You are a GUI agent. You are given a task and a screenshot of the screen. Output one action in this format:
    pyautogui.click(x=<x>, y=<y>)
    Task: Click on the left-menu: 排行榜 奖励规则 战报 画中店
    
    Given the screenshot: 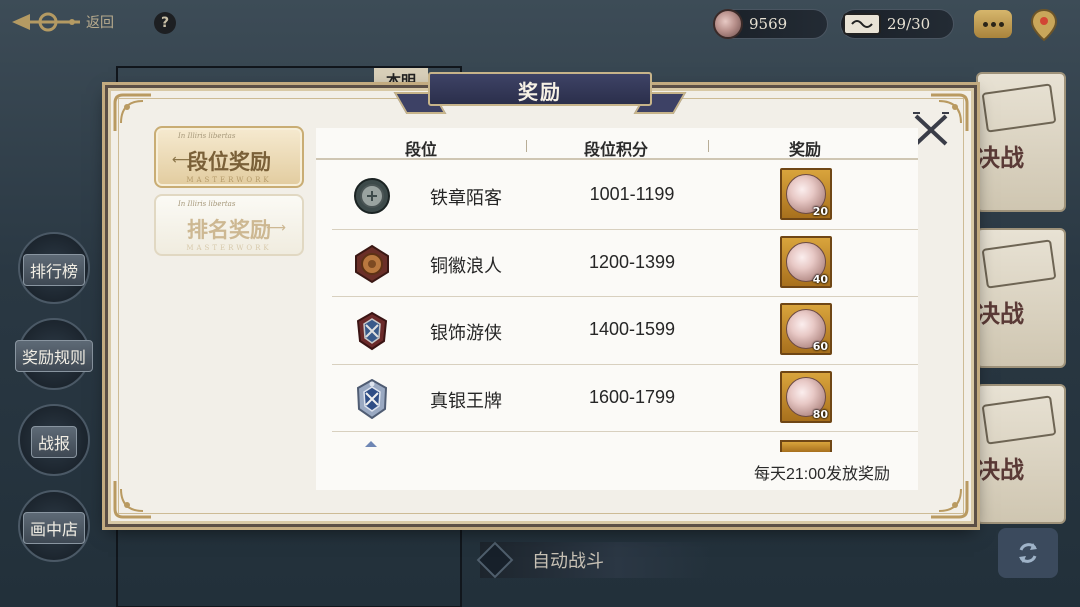 What is the action you would take?
    pyautogui.click(x=56, y=402)
    